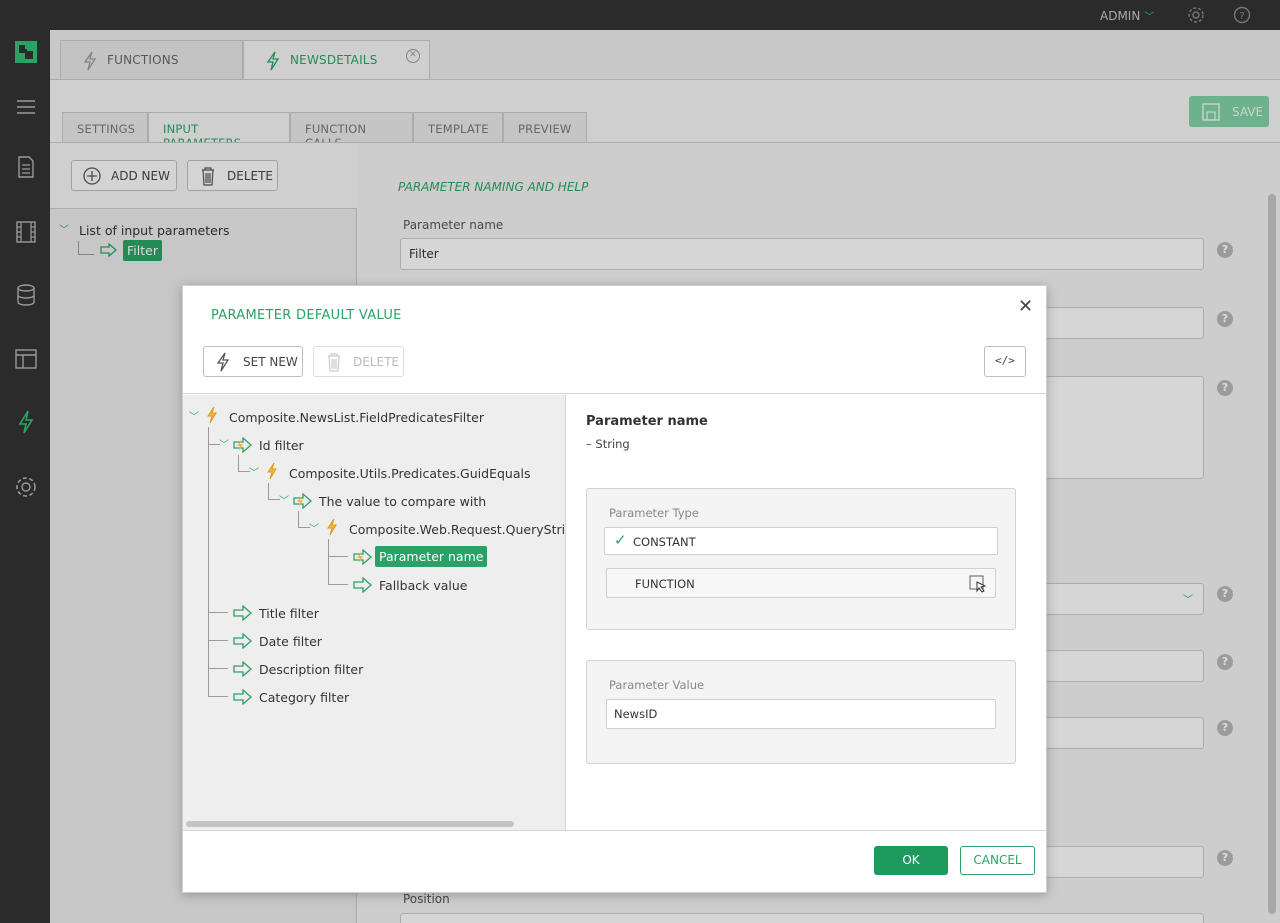 The width and height of the screenshot is (1280, 923). What do you see at coordinates (304, 697) in the screenshot?
I see `tree-node-category-filter: Category filter` at bounding box center [304, 697].